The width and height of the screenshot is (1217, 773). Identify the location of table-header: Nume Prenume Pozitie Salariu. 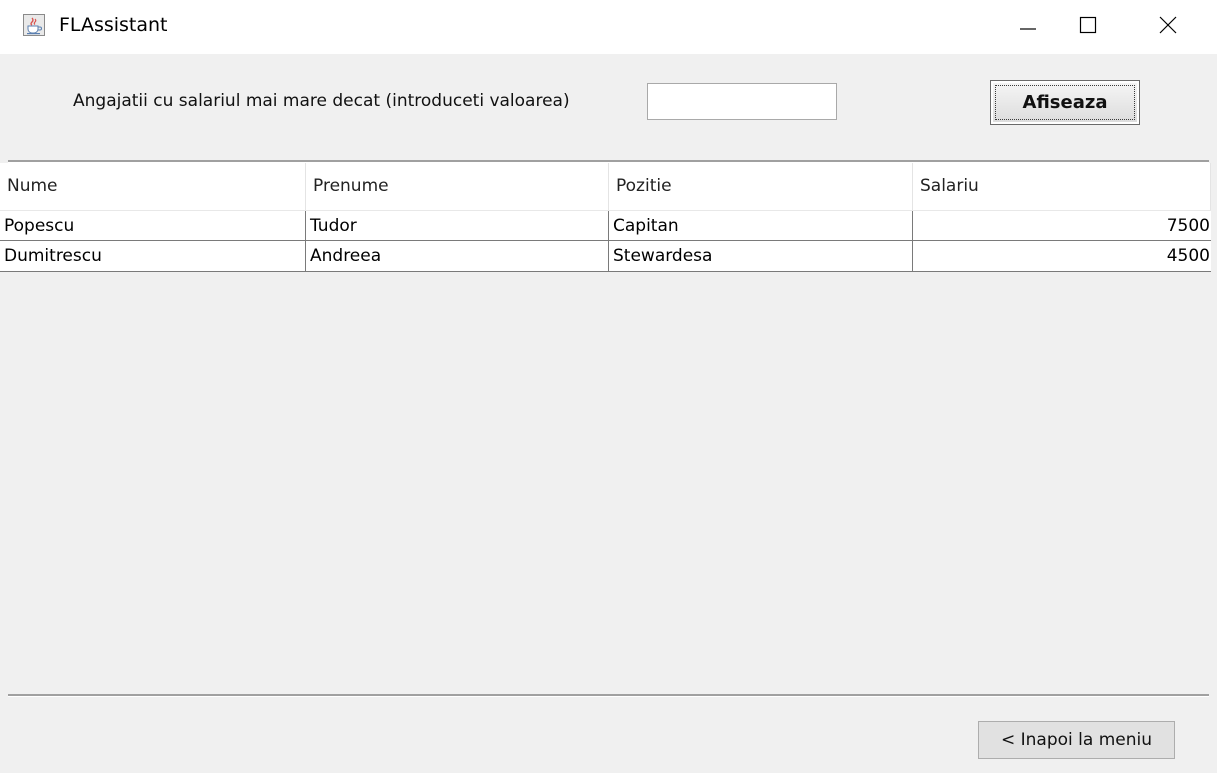
(605, 186).